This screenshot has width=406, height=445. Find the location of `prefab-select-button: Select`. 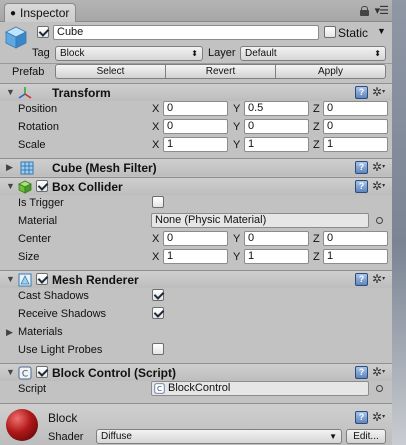

prefab-select-button: Select is located at coordinates (110, 71).